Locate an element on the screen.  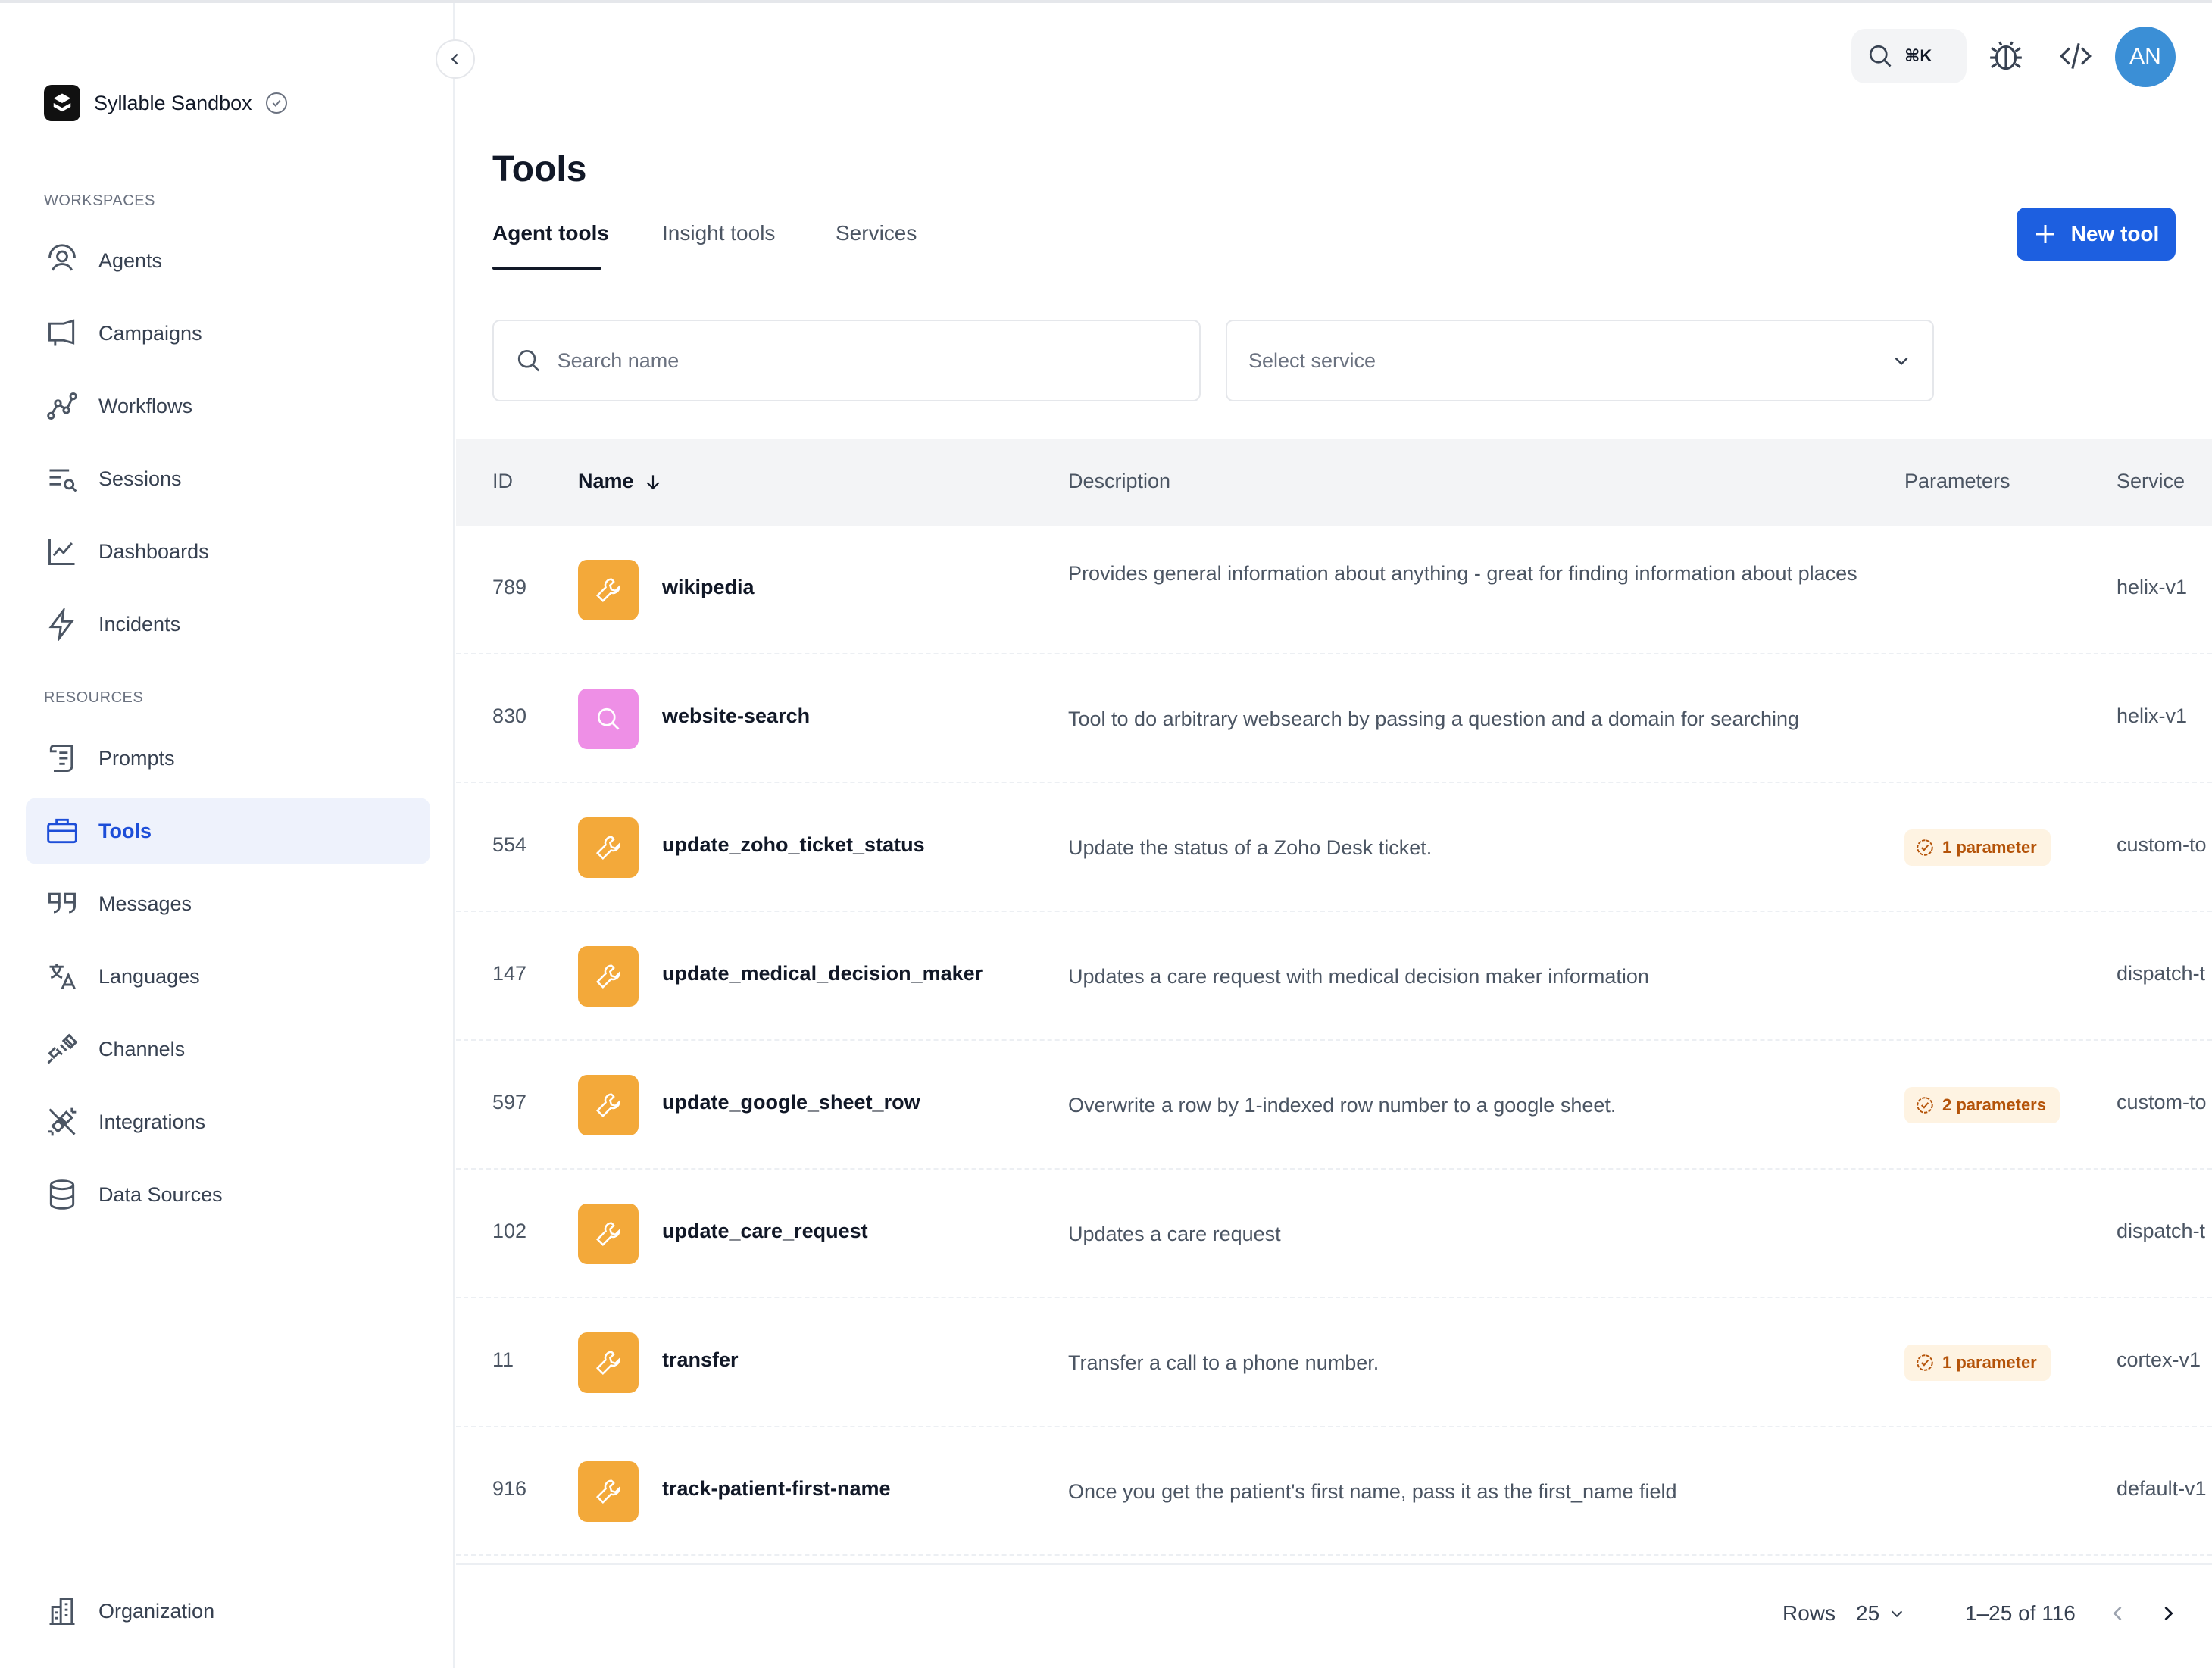
code-icon is located at coordinates (2076, 56).